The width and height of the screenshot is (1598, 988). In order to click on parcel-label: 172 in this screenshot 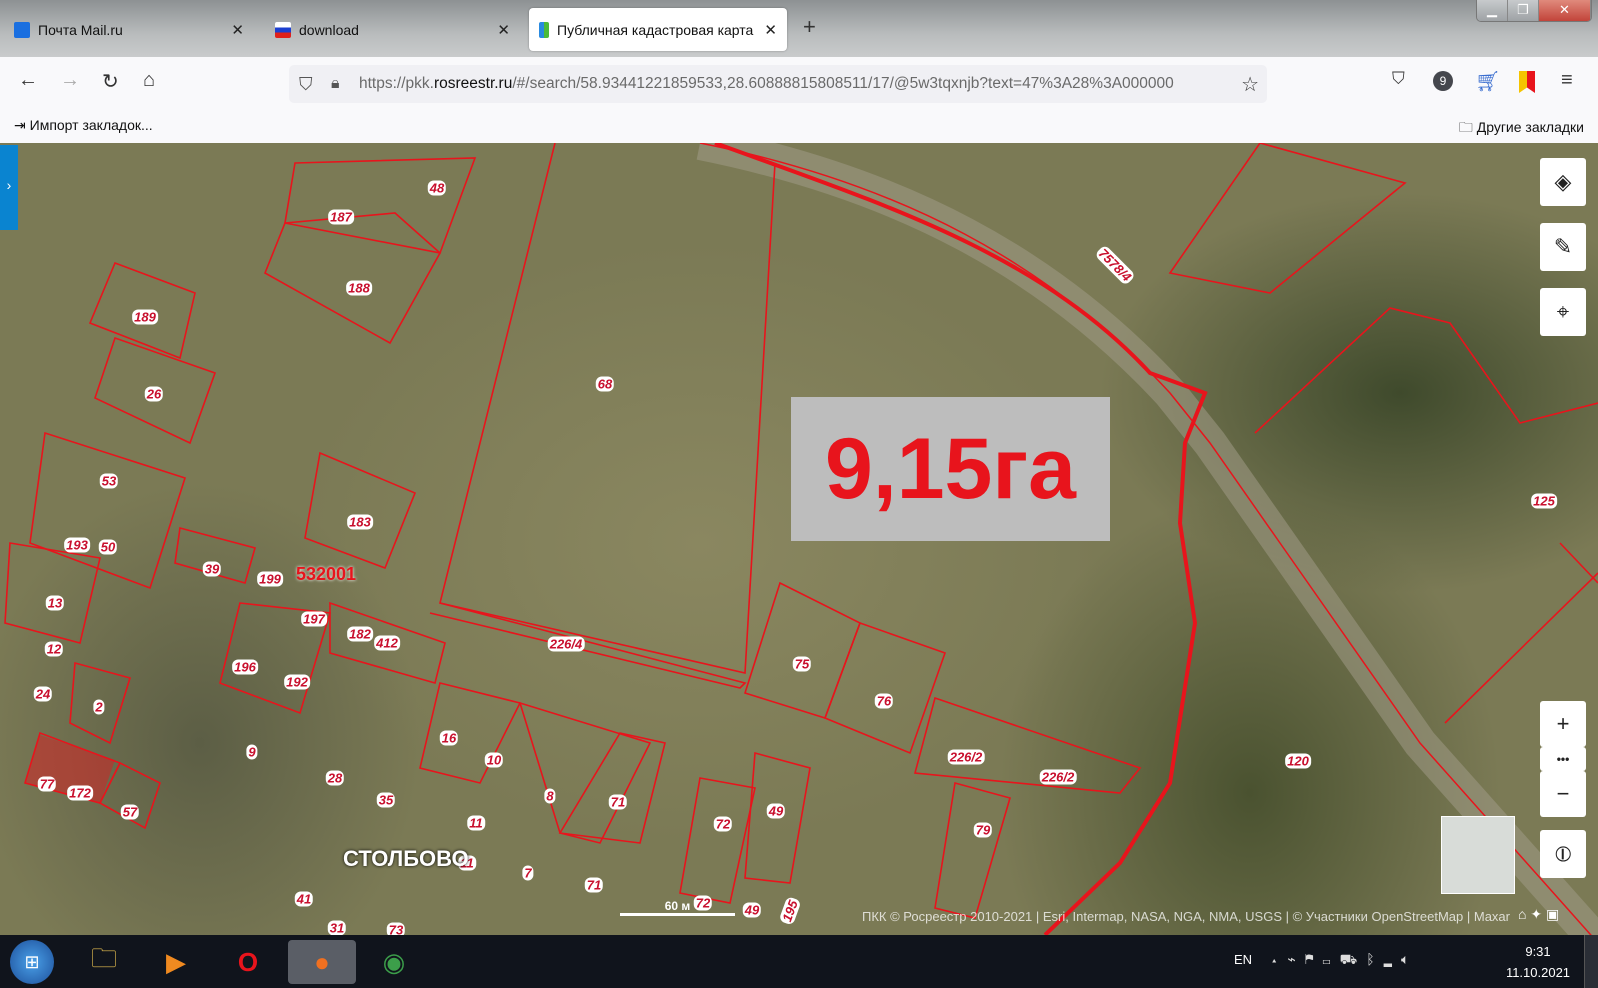, I will do `click(80, 793)`.